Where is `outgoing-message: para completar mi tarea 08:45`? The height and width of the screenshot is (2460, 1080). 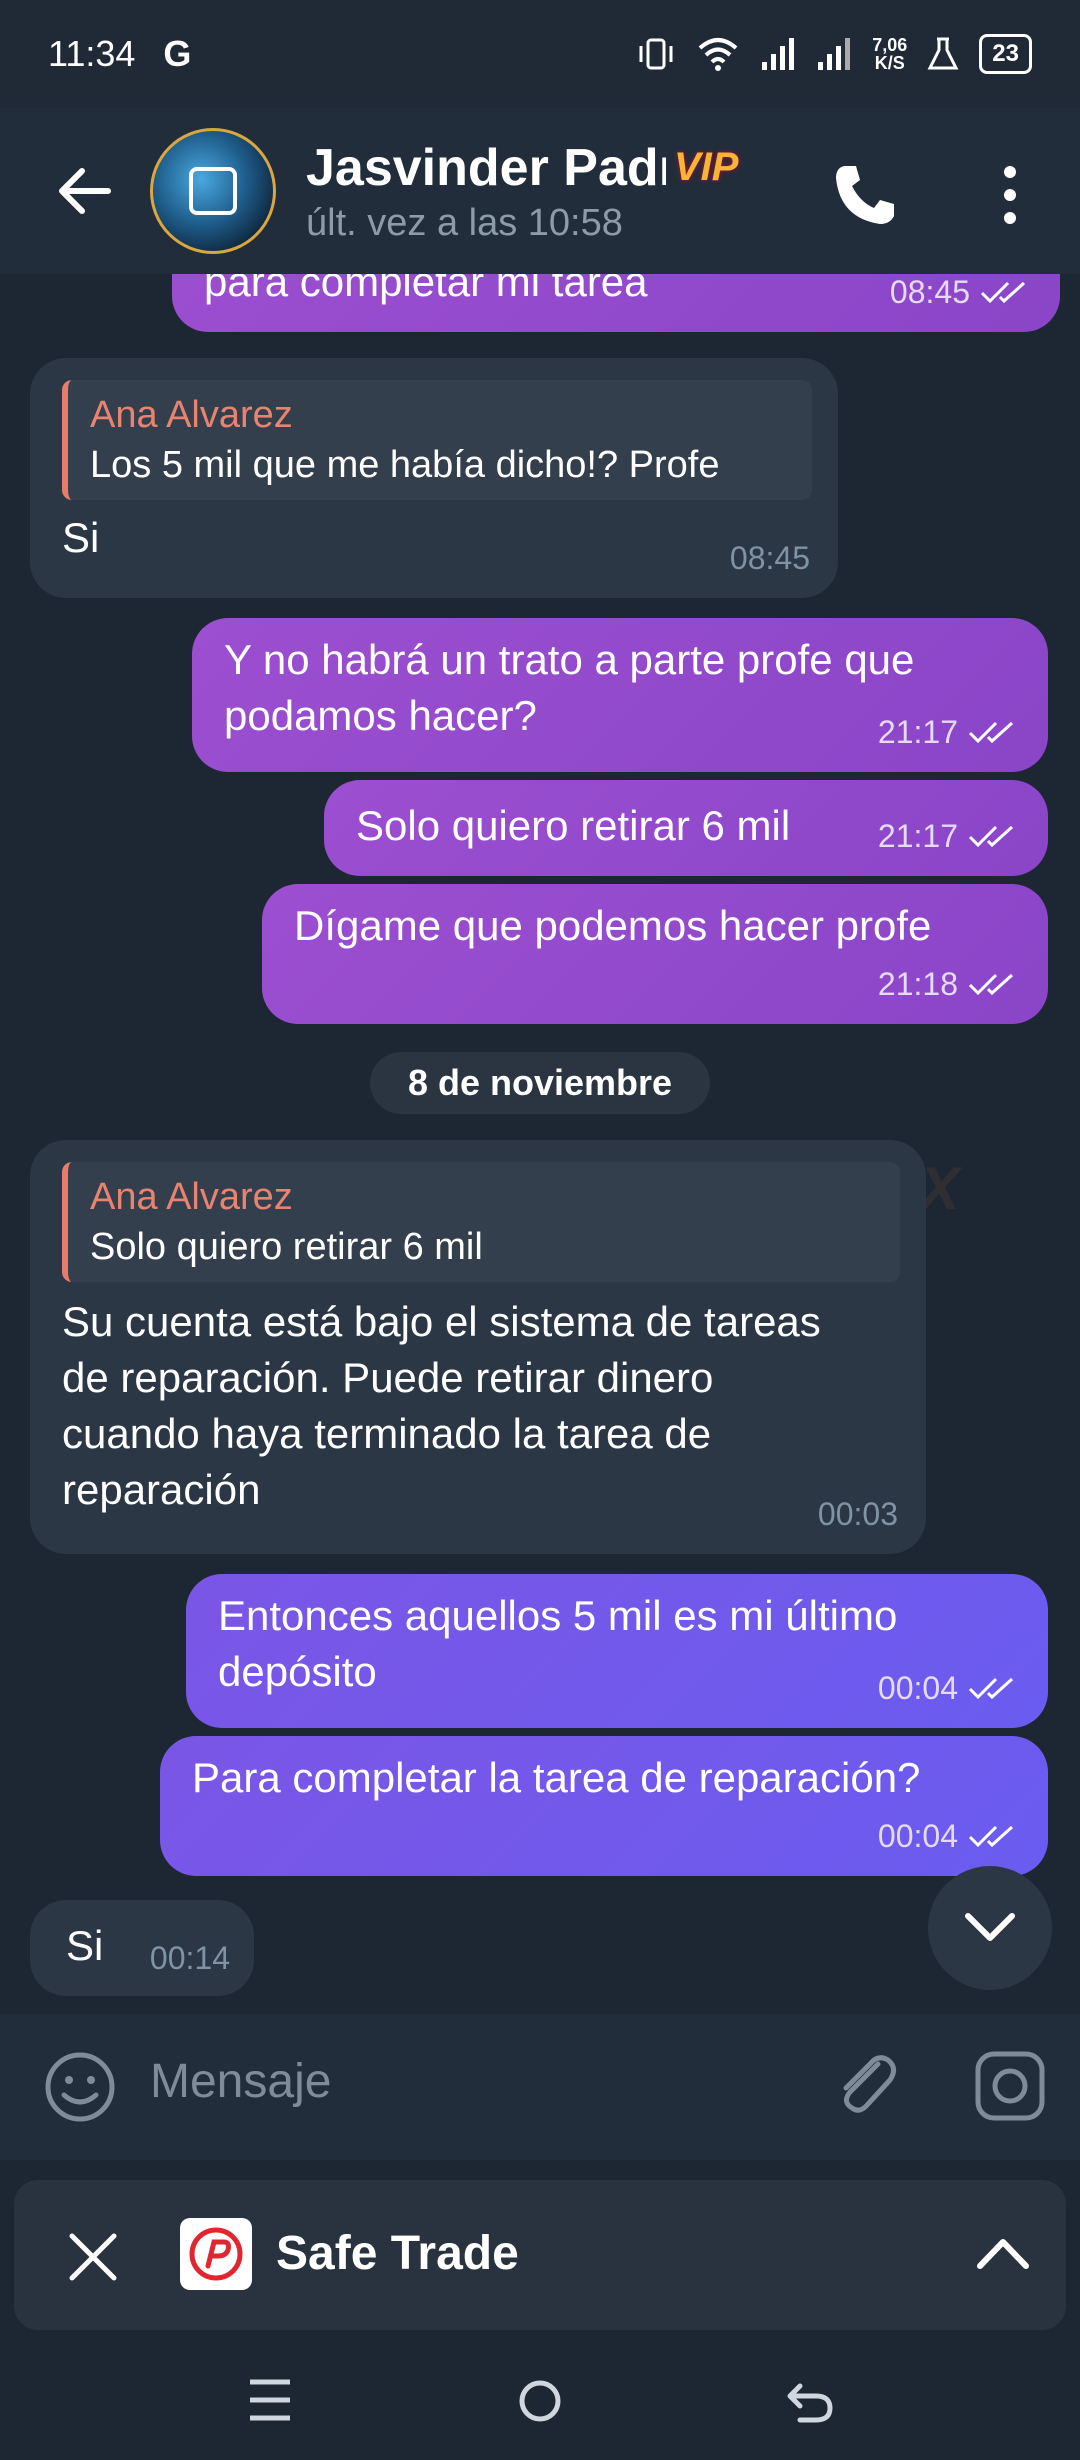
outgoing-message: para completar mi tarea 08:45 is located at coordinates (616, 303).